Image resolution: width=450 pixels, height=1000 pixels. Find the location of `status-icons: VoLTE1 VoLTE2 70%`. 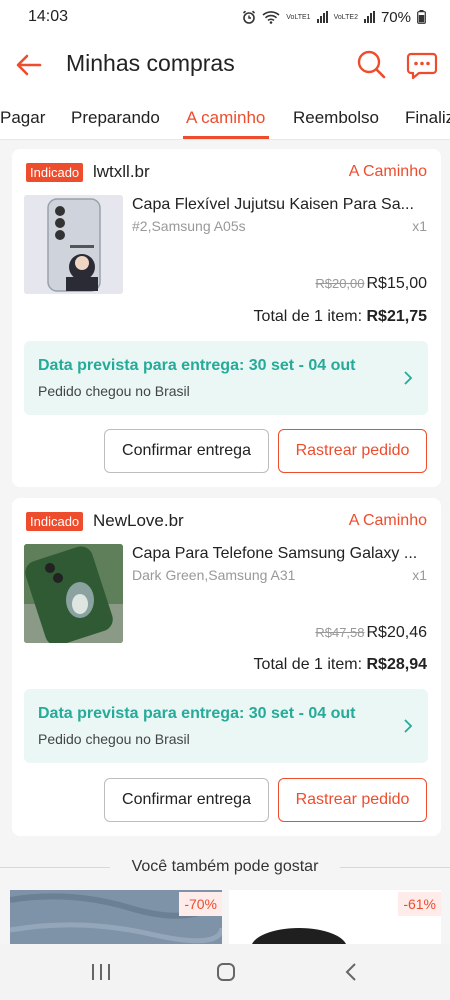

status-icons: VoLTE1 VoLTE2 70% is located at coordinates (334, 17).